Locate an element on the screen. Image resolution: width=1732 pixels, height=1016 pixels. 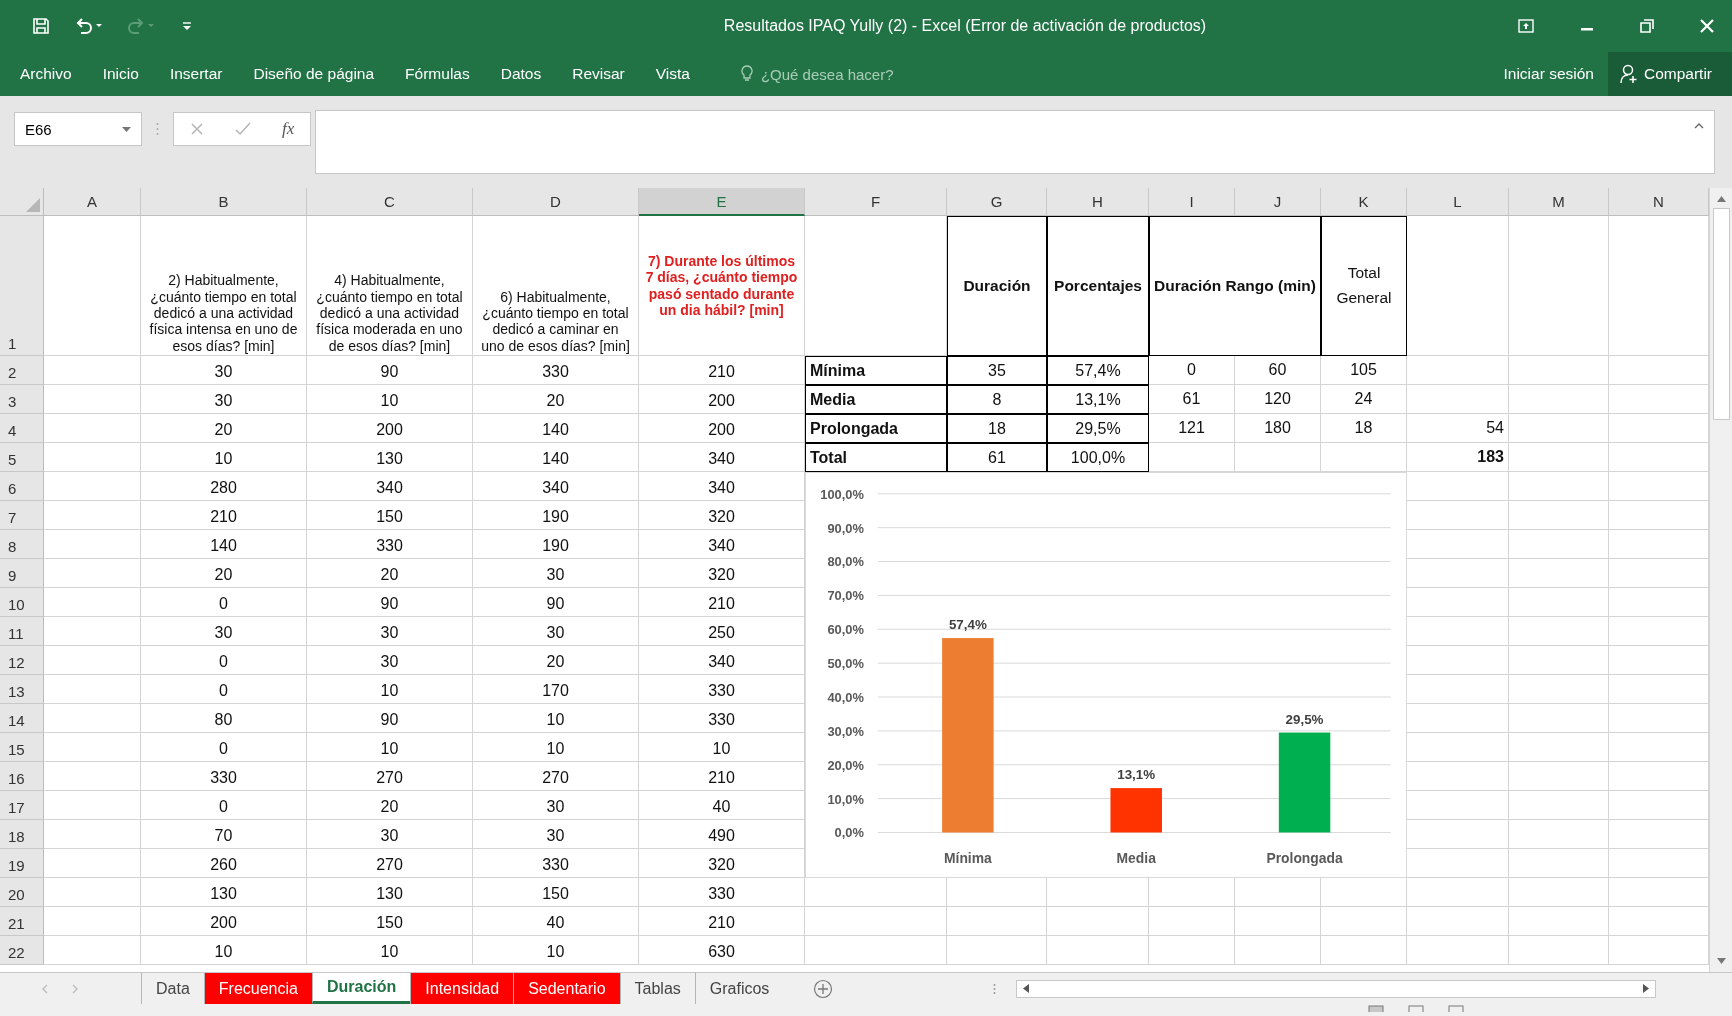
row-header: 10 is located at coordinates (22, 602).